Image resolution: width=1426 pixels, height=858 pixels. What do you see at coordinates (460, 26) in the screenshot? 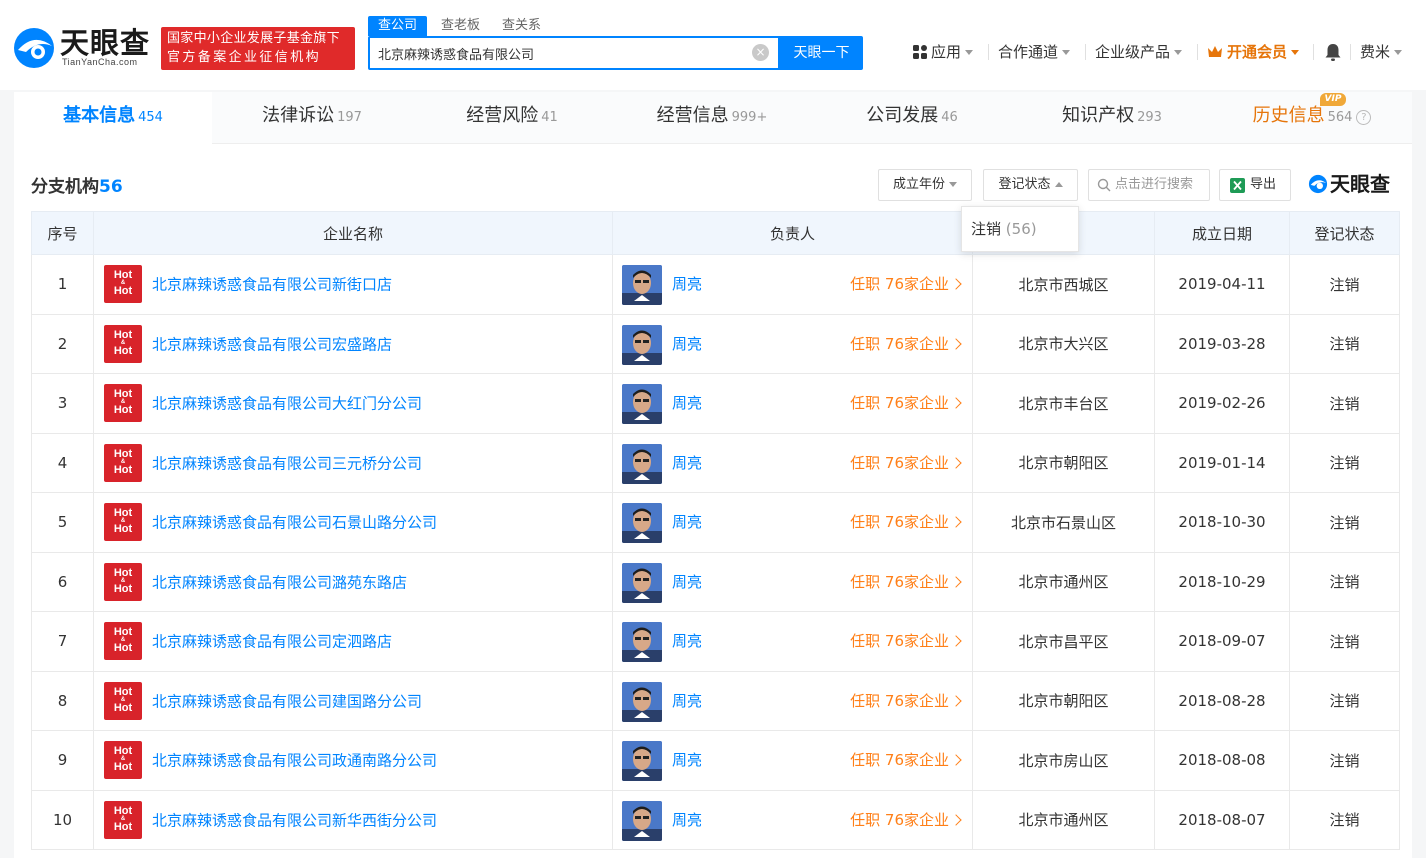
I see `tab-search-boss: 查老板` at bounding box center [460, 26].